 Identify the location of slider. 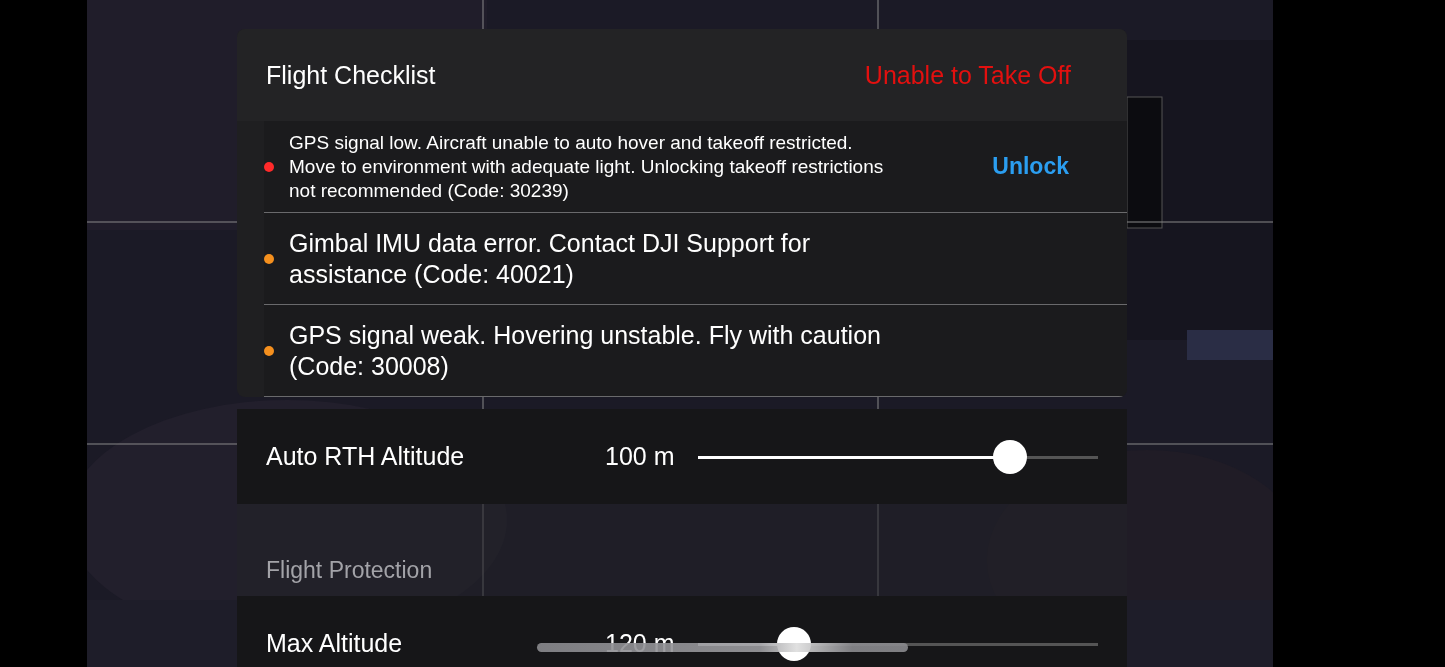
(898, 456).